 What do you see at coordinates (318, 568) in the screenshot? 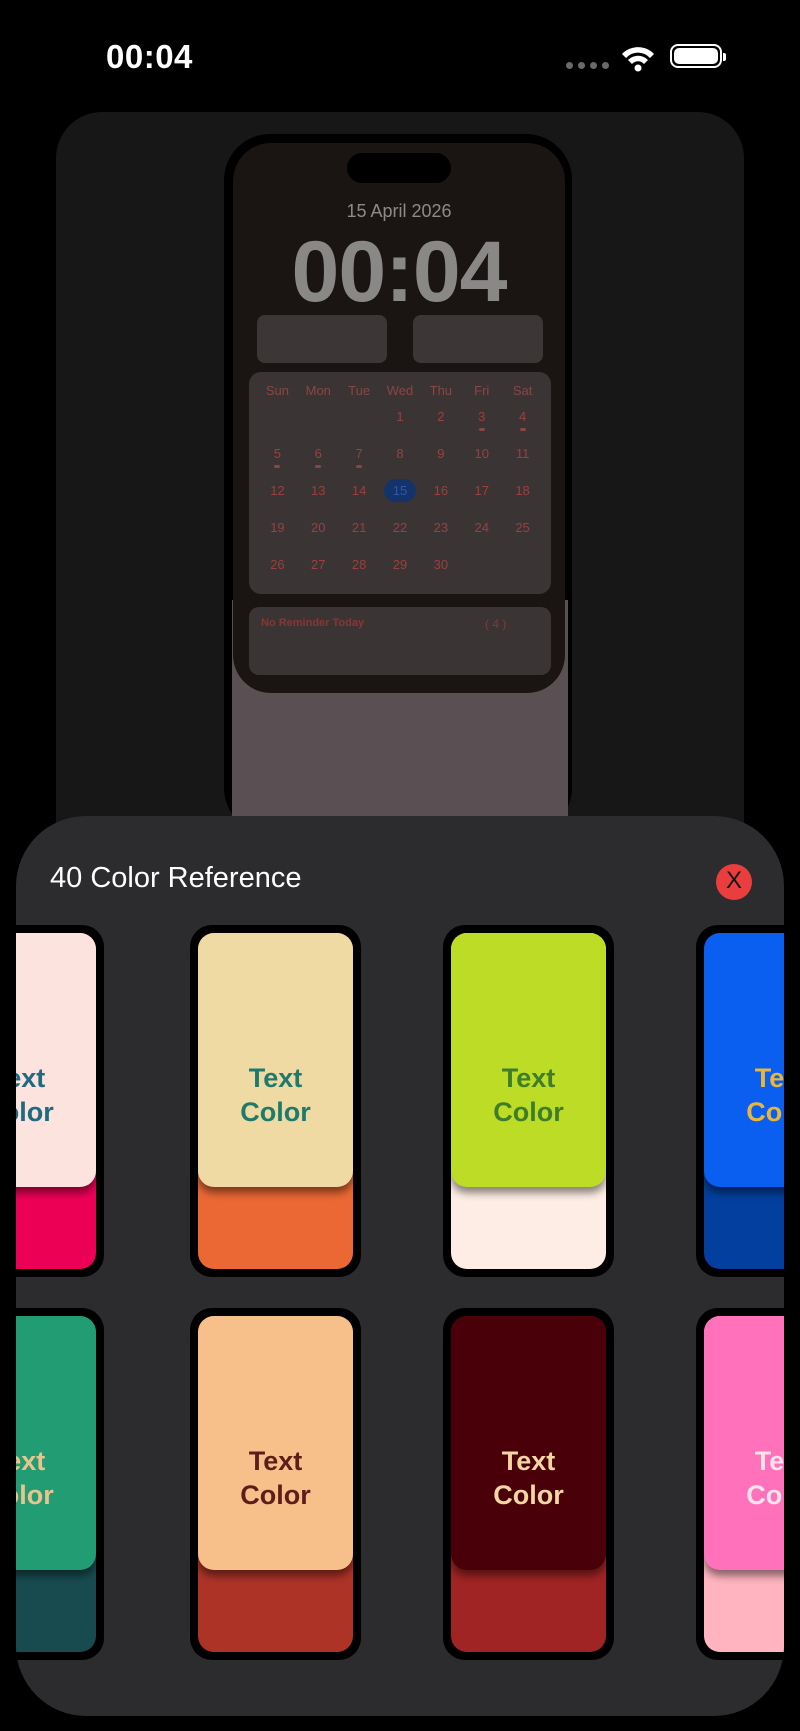
I see `calendar-day: 27` at bounding box center [318, 568].